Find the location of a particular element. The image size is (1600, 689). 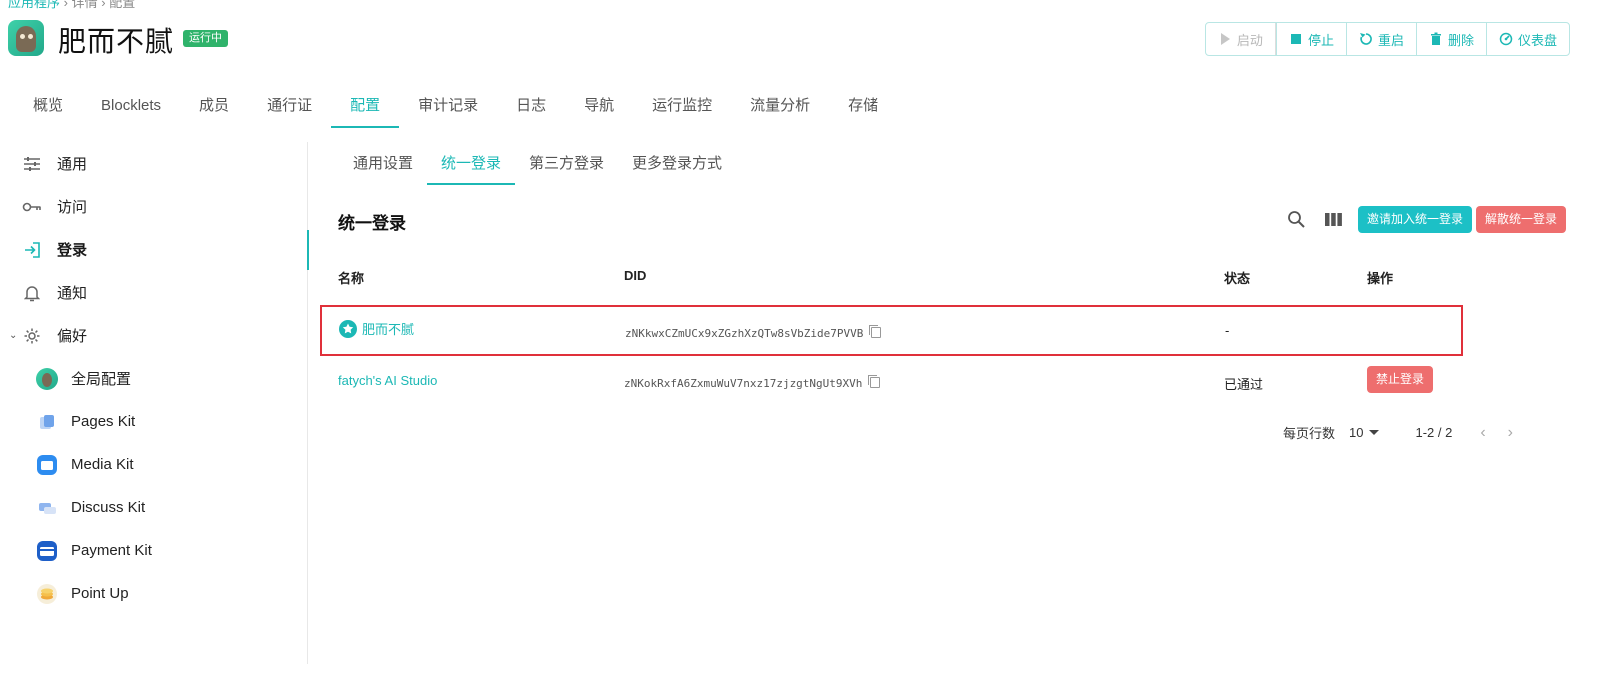

column-header-did: DID is located at coordinates (635, 275).